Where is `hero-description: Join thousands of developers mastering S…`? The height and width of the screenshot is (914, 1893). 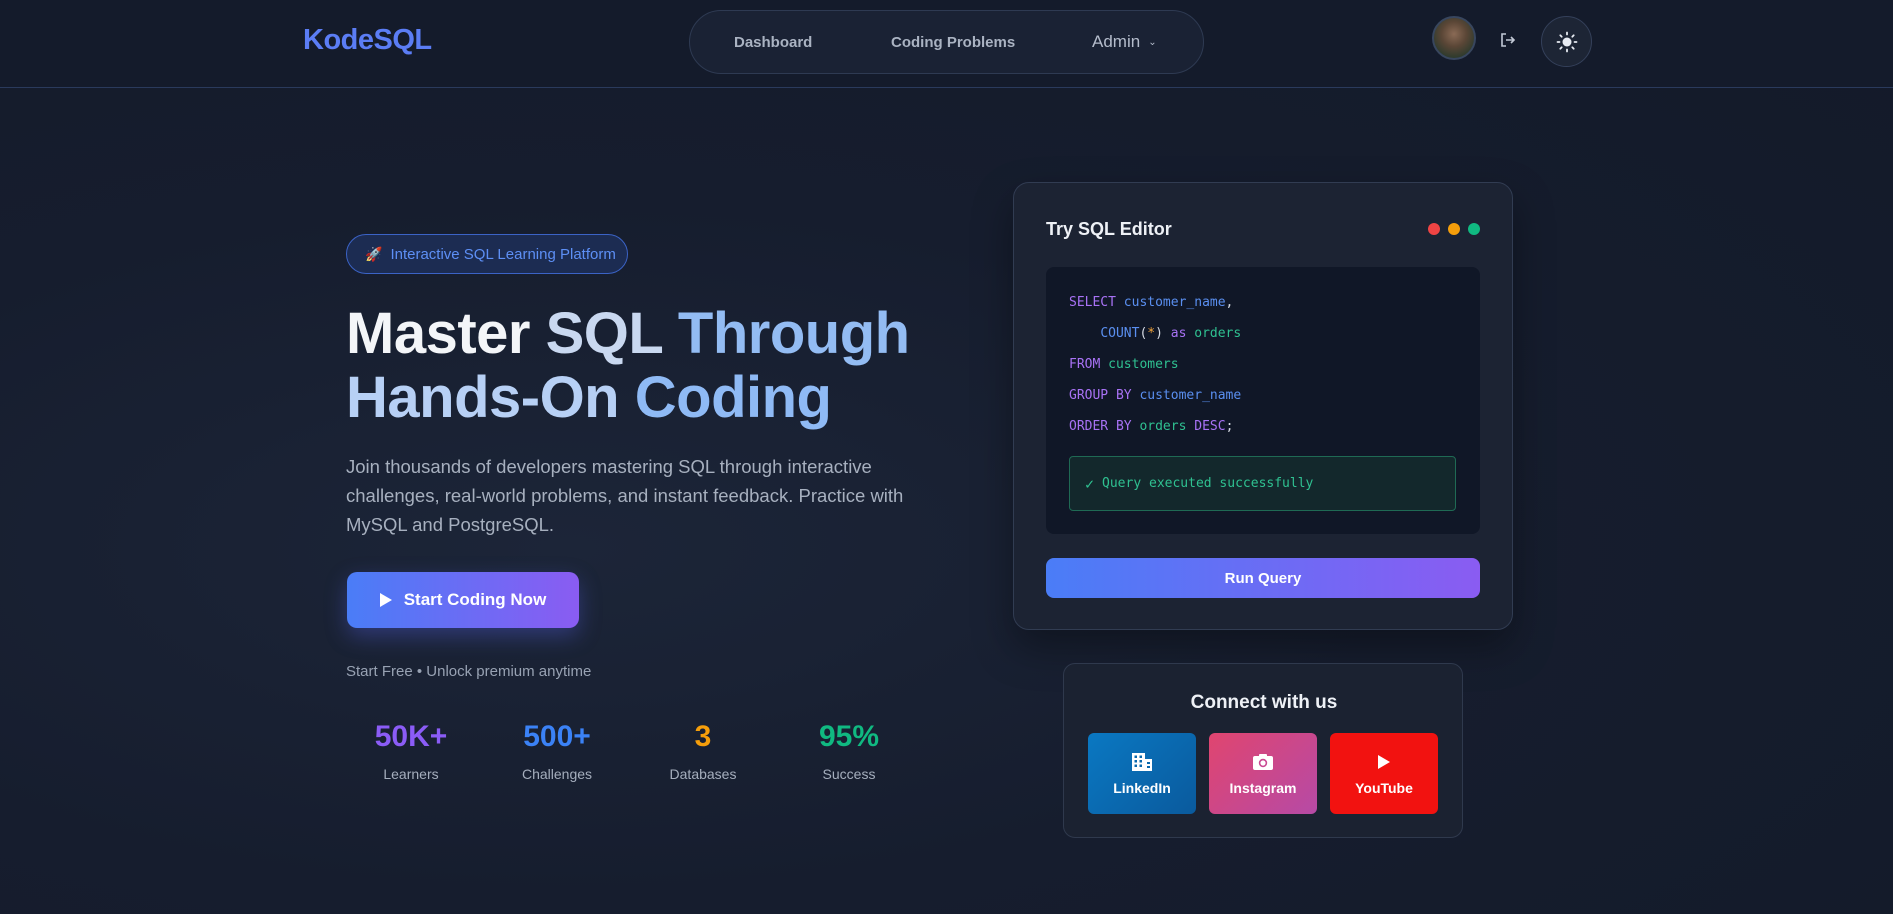 hero-description: Join thousands of developers mastering S… is located at coordinates (625, 495).